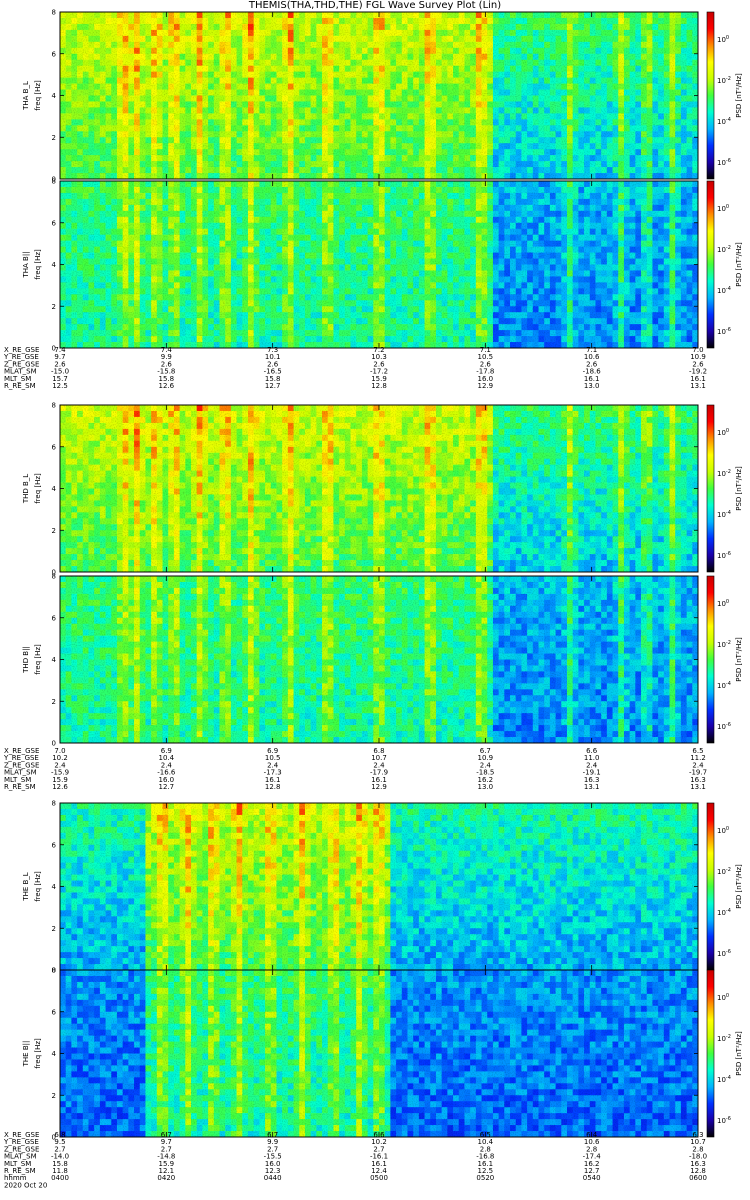 The width and height of the screenshot is (750, 1200). What do you see at coordinates (26, 264) in the screenshot?
I see `panel-ylabel: THA B||` at bounding box center [26, 264].